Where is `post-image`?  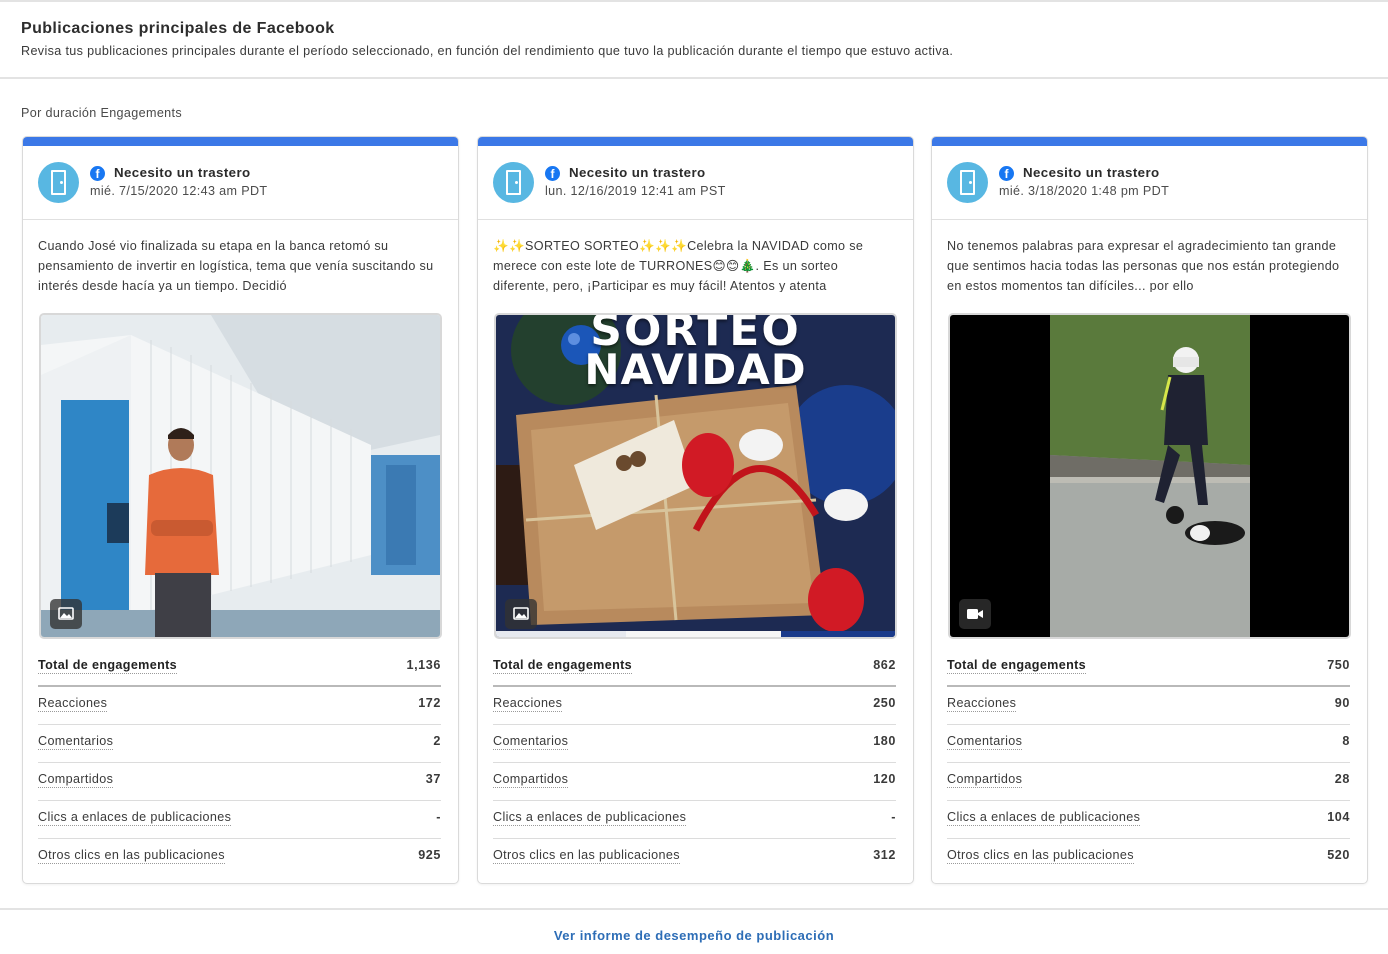 post-image is located at coordinates (240, 476).